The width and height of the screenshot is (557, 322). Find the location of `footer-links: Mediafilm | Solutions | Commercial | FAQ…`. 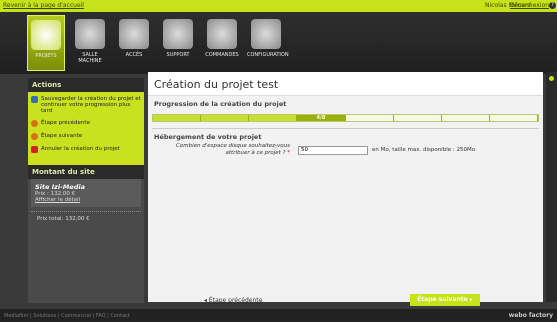

footer-links: Mediafilm | Solutions | Commercial | FAQ… is located at coordinates (67, 316).